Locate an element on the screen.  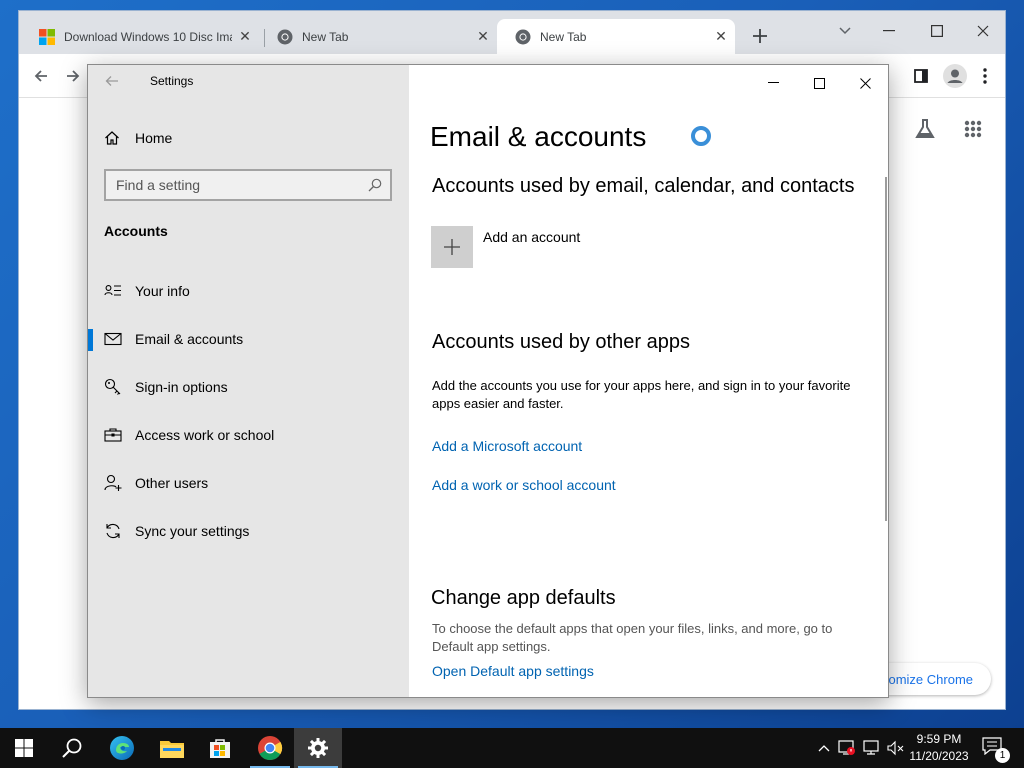
customize-chrome-label: stomize Chrome is located at coordinates (925, 679).